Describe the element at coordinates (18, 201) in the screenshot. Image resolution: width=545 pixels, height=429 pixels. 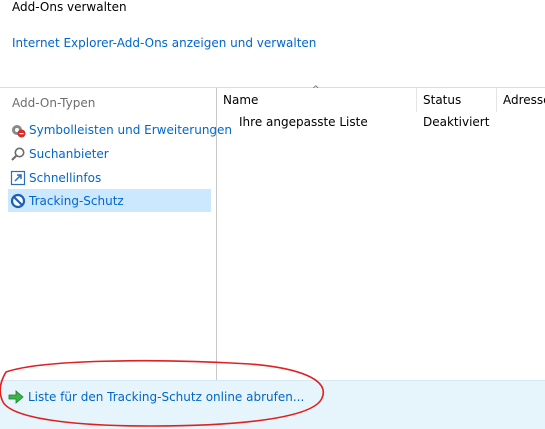
I see `no-entry-icon` at that location.